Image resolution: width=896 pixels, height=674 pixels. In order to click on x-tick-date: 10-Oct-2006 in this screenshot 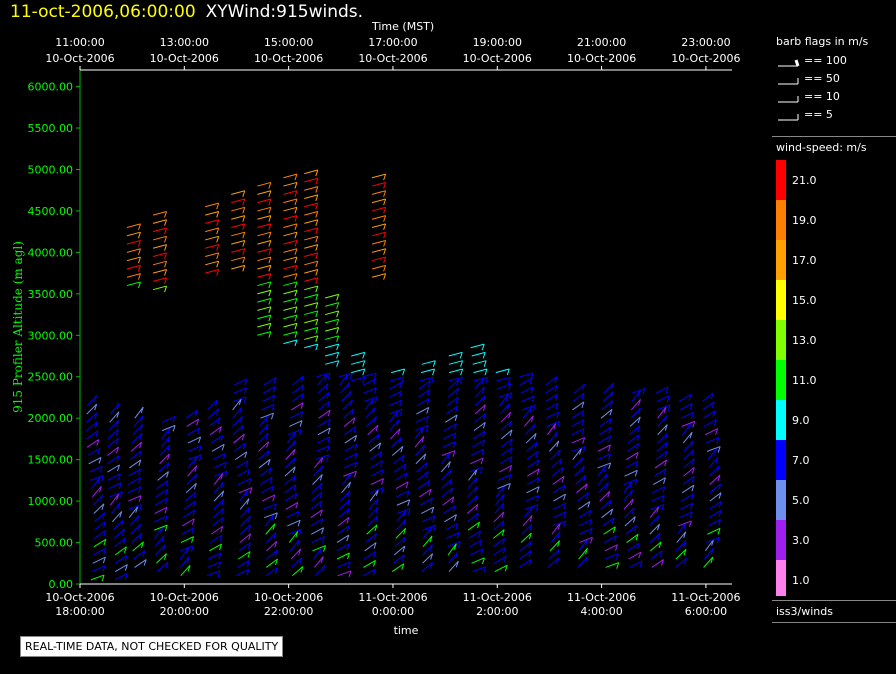, I will do `click(184, 597)`.